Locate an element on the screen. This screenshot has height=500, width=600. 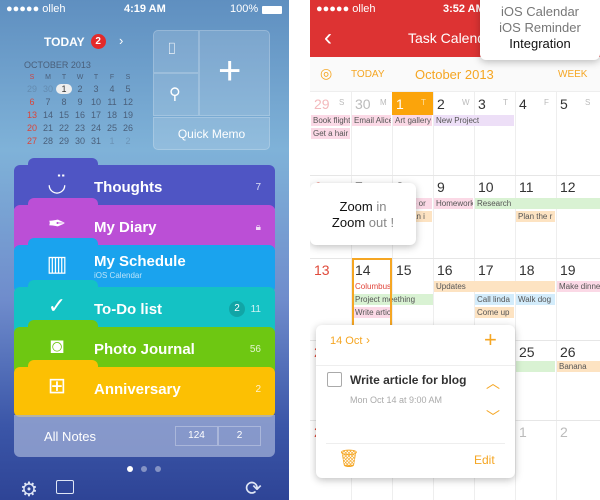
mini-day: 10 is located at coordinates (96, 102).